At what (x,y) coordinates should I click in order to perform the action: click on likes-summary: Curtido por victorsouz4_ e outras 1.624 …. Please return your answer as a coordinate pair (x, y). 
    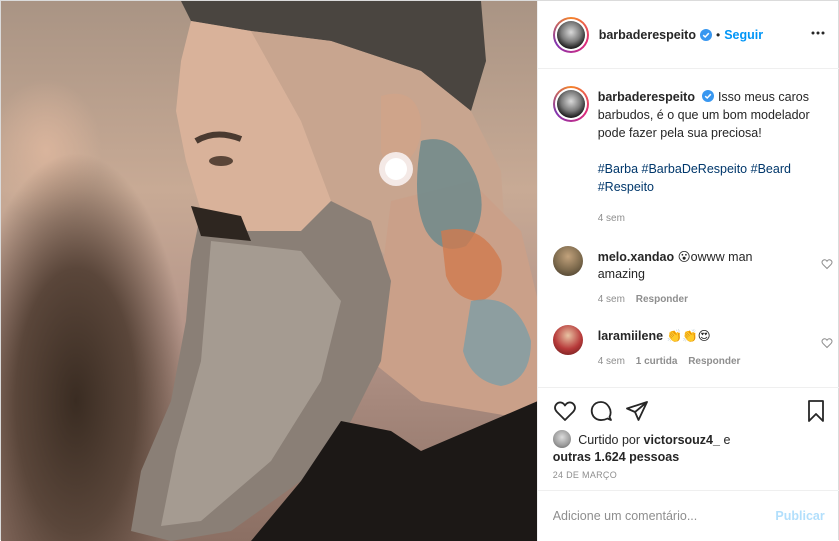
    Looking at the image, I should click on (692, 448).